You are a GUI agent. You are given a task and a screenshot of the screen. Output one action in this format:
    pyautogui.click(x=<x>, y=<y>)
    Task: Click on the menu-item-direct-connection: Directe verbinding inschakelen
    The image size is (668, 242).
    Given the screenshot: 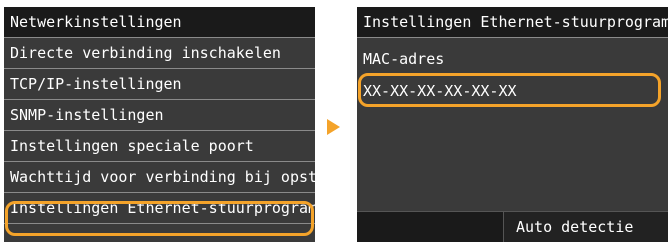 What is the action you would take?
    pyautogui.click(x=159, y=53)
    